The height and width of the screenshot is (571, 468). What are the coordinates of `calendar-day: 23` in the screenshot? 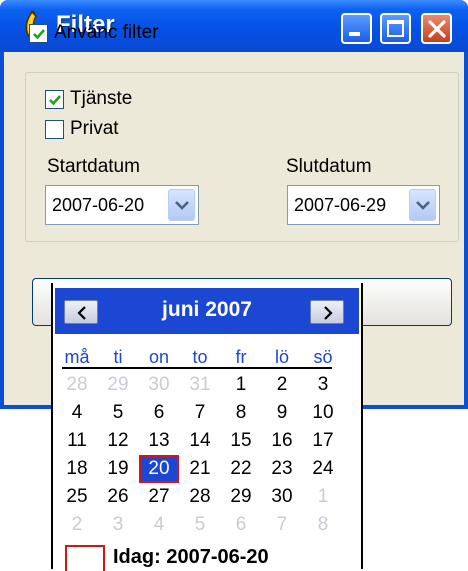 It's located at (282, 469).